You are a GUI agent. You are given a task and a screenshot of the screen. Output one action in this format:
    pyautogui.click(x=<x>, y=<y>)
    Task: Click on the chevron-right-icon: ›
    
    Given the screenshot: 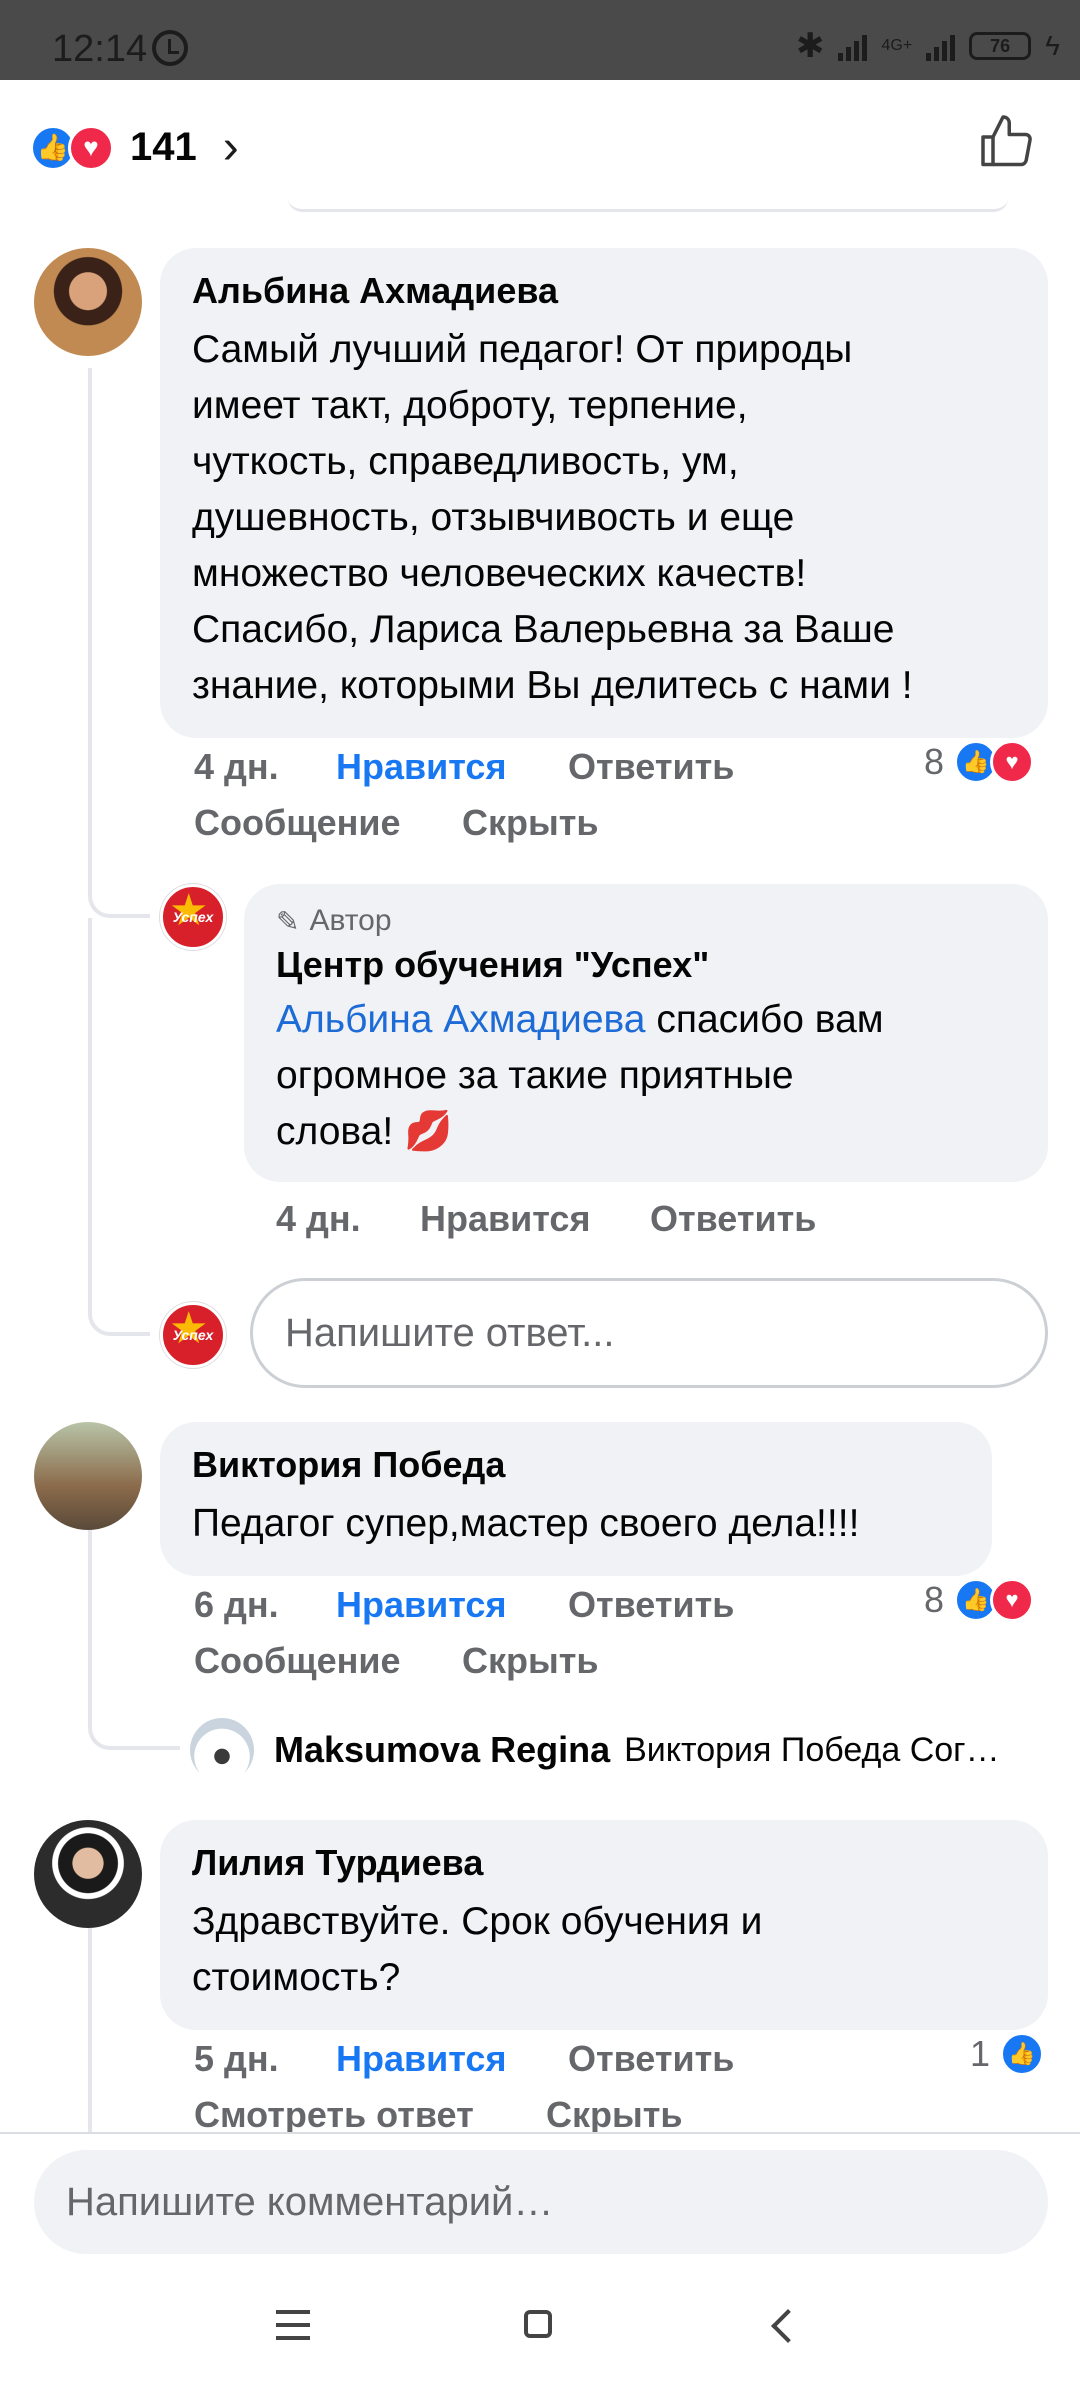 What is the action you would take?
    pyautogui.click(x=230, y=147)
    